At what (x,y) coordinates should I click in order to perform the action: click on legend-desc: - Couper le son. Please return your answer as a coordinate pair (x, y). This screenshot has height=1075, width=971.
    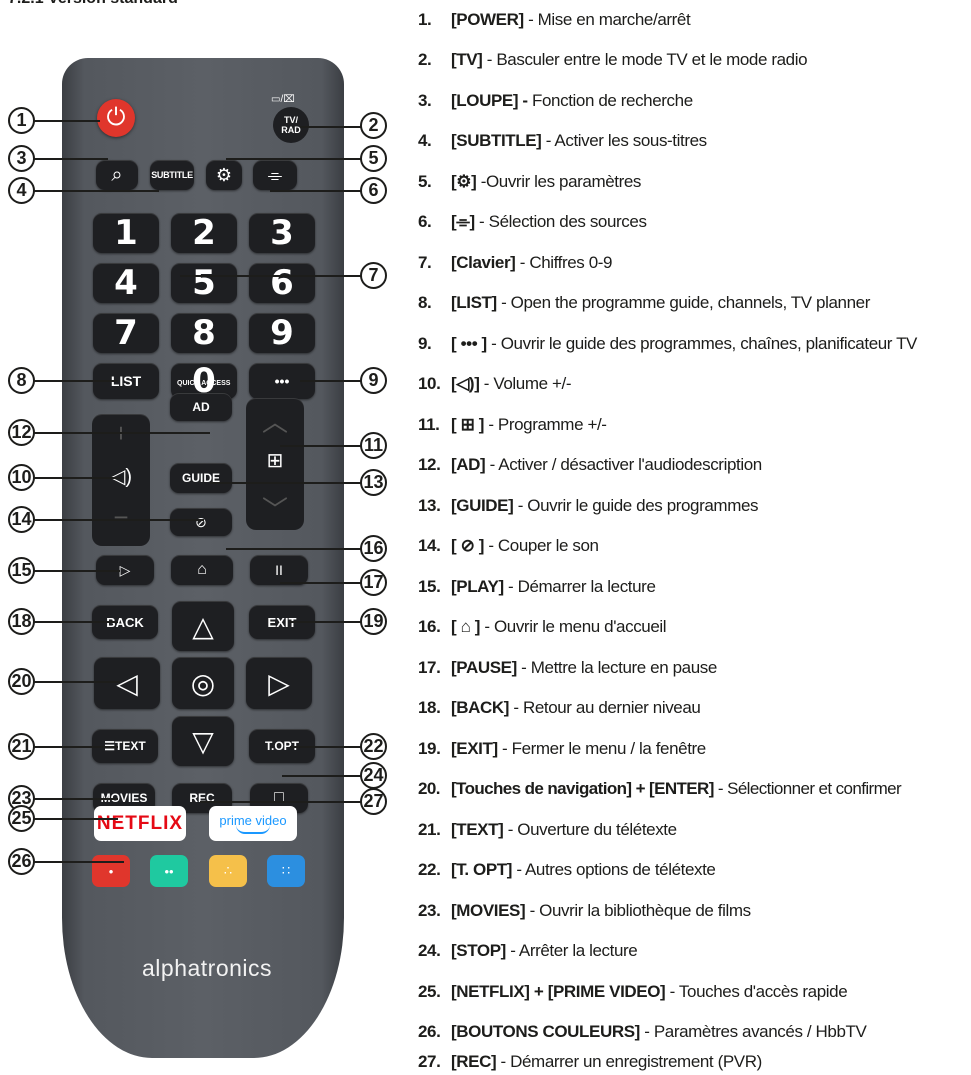
    Looking at the image, I should click on (541, 545).